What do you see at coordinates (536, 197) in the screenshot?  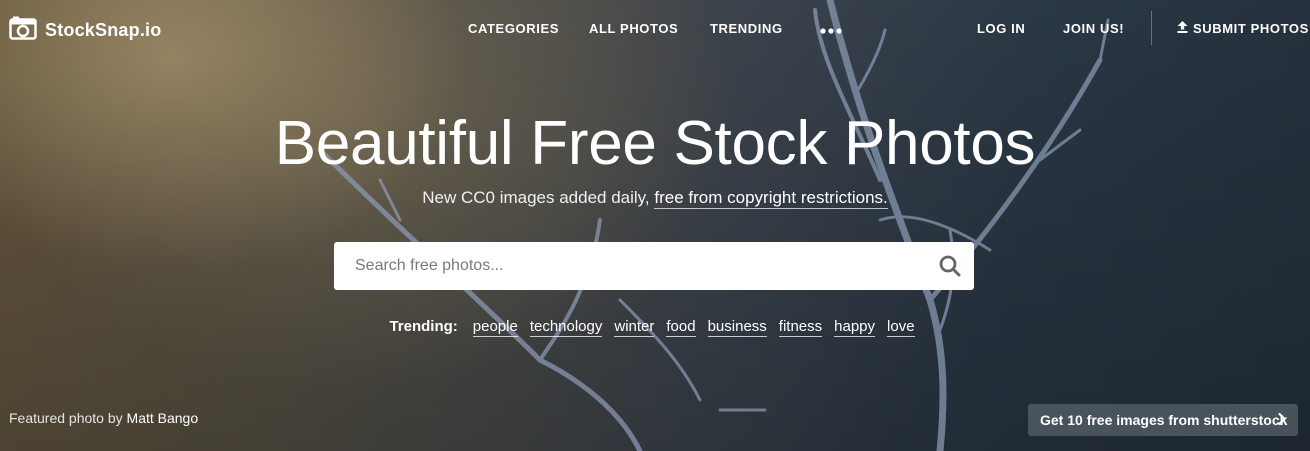 I see `hero-subtitle-text: New CC0 images added daily,` at bounding box center [536, 197].